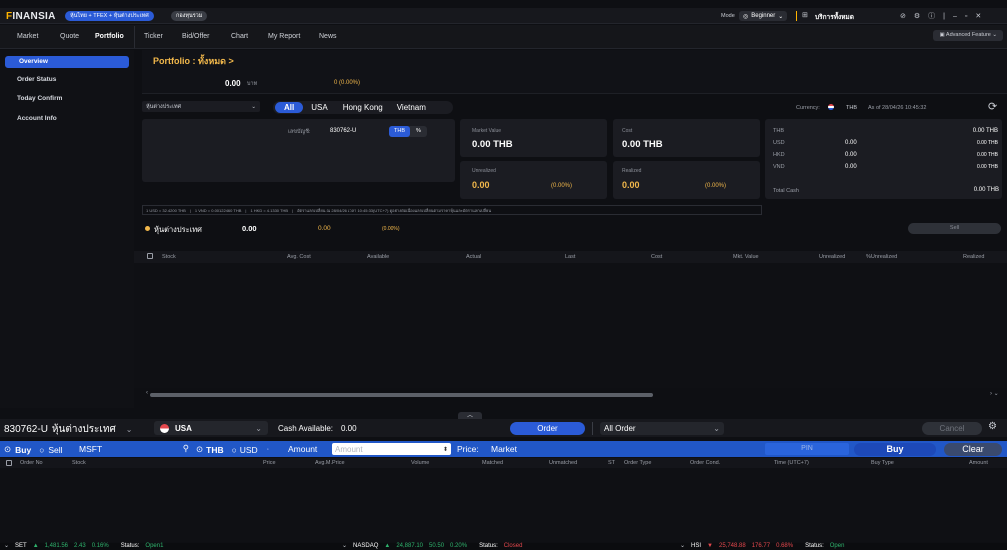  Describe the element at coordinates (779, 143) in the screenshot. I see `cash-currency: USD` at that location.